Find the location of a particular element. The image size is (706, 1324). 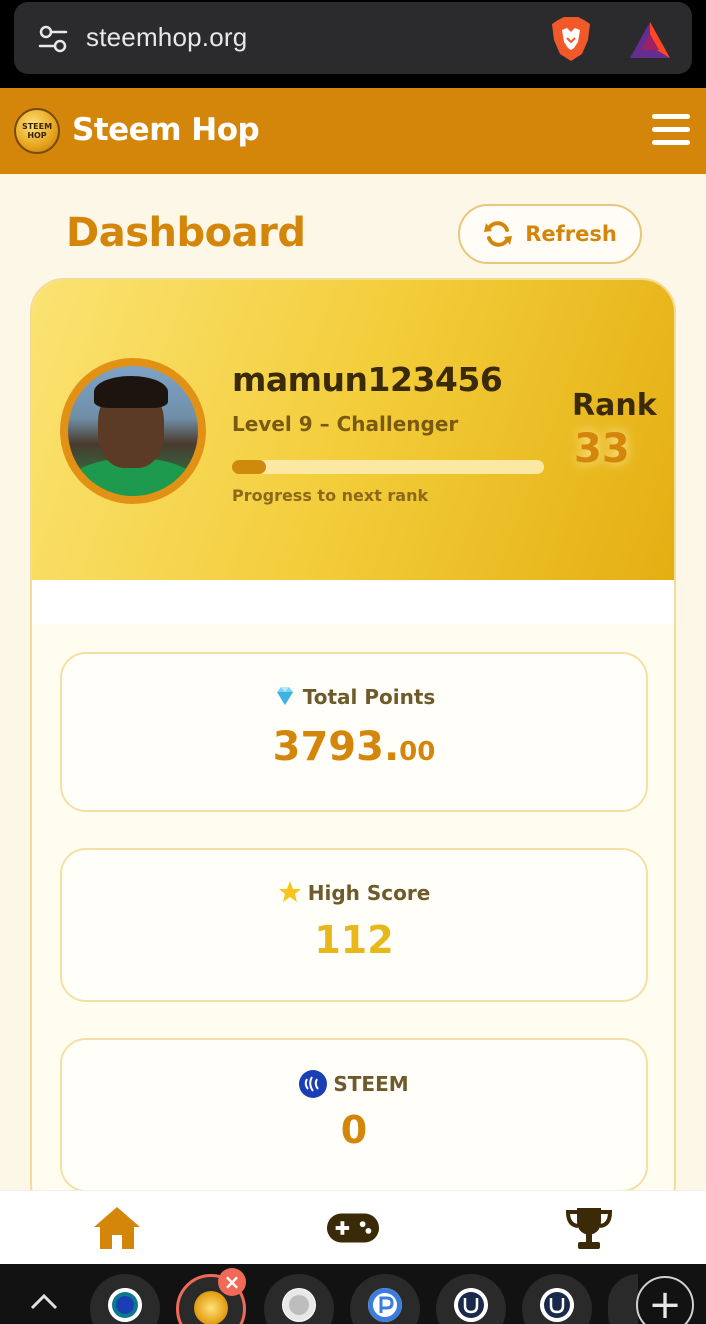

bat-rewards-icon is located at coordinates (650, 40).